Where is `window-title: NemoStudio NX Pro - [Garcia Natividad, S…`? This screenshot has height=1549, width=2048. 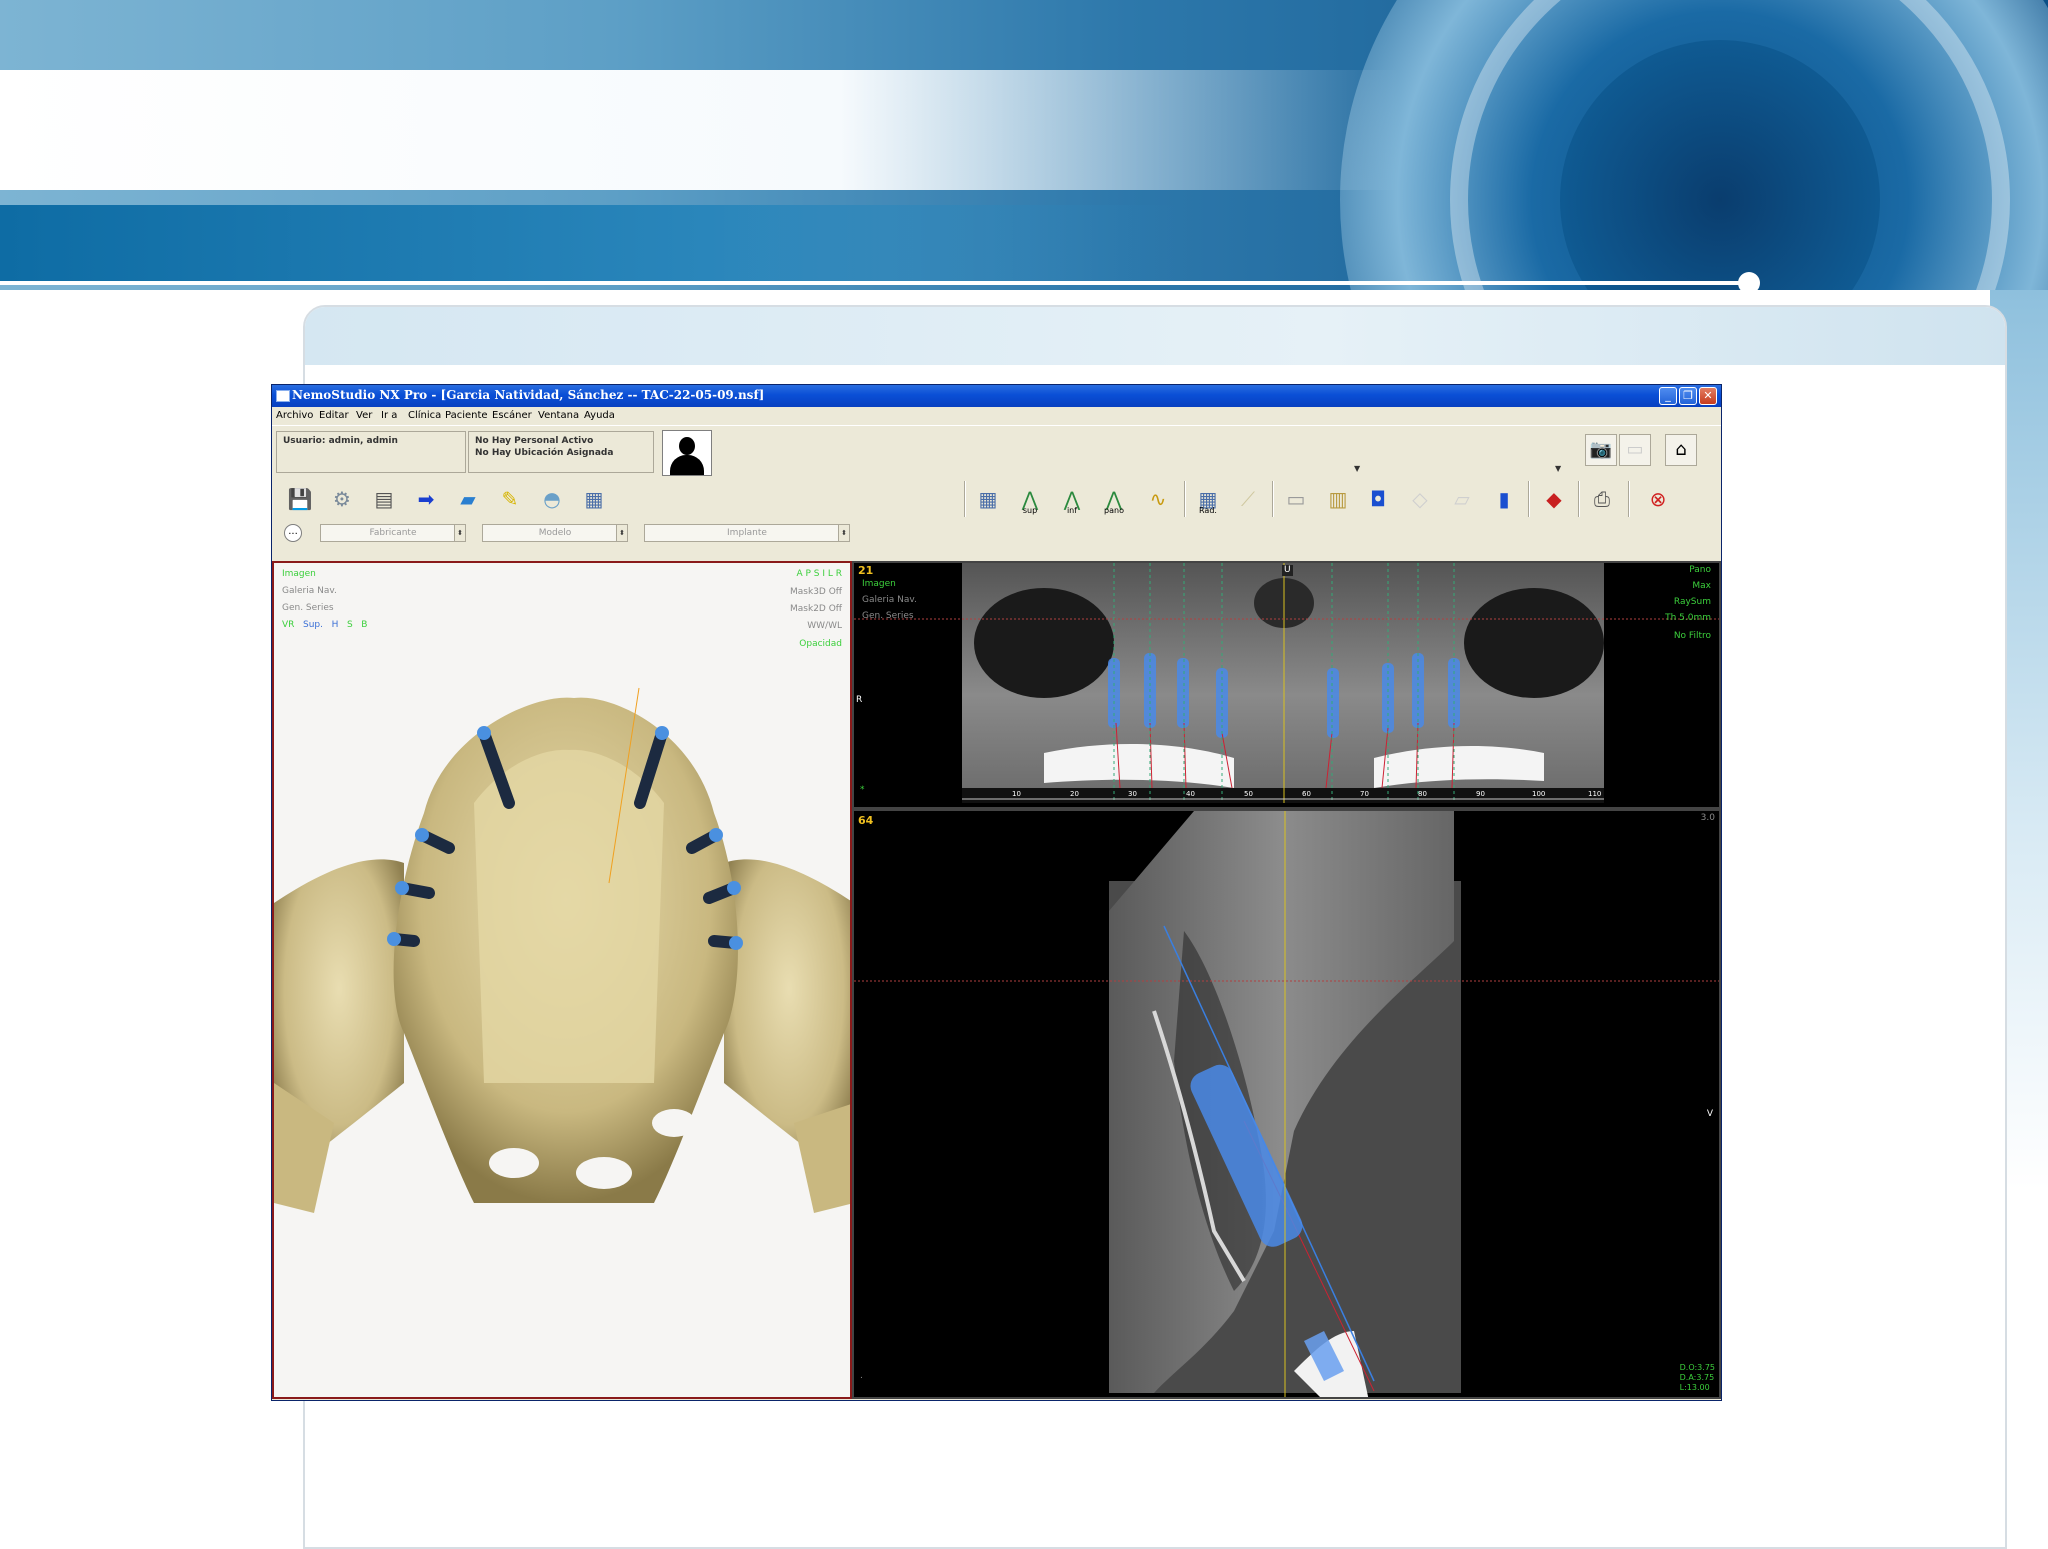 window-title: NemoStudio NX Pro - [Garcia Natividad, S… is located at coordinates (528, 395).